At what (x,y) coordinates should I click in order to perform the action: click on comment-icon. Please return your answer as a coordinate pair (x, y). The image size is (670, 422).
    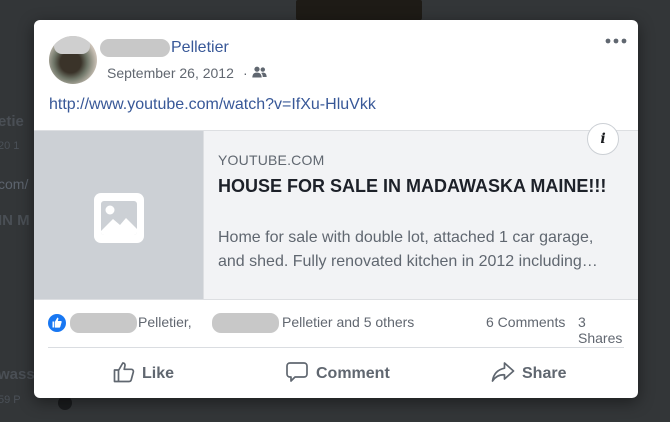
    Looking at the image, I should click on (297, 372).